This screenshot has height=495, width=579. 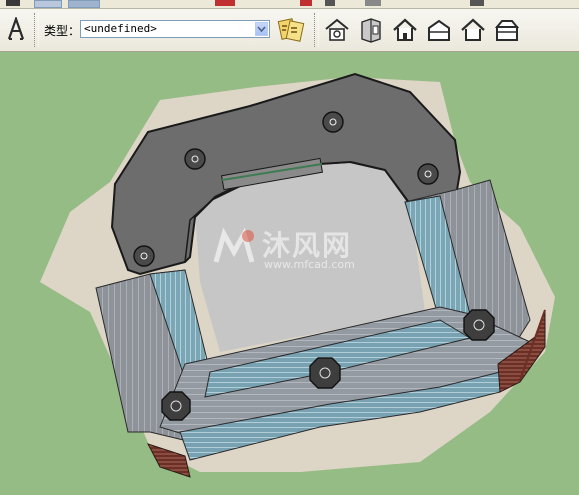 I want to click on house-side-icon, so click(x=473, y=29).